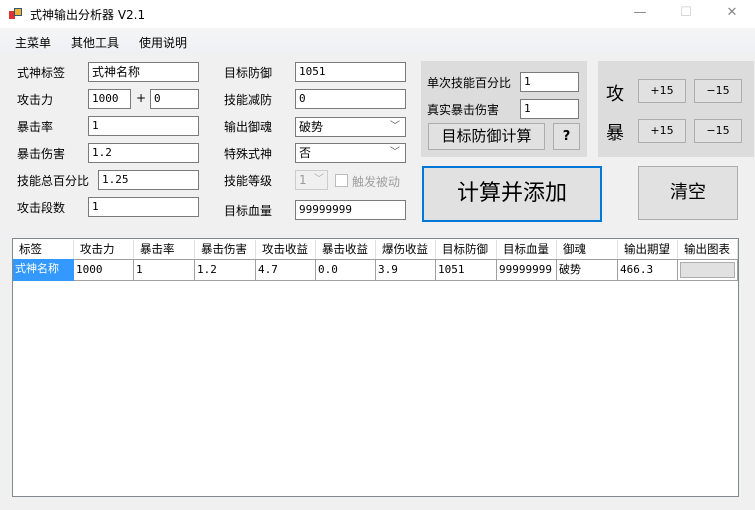 The width and height of the screenshot is (755, 510). What do you see at coordinates (248, 211) in the screenshot?
I see `target-hp-label: 目标血量` at bounding box center [248, 211].